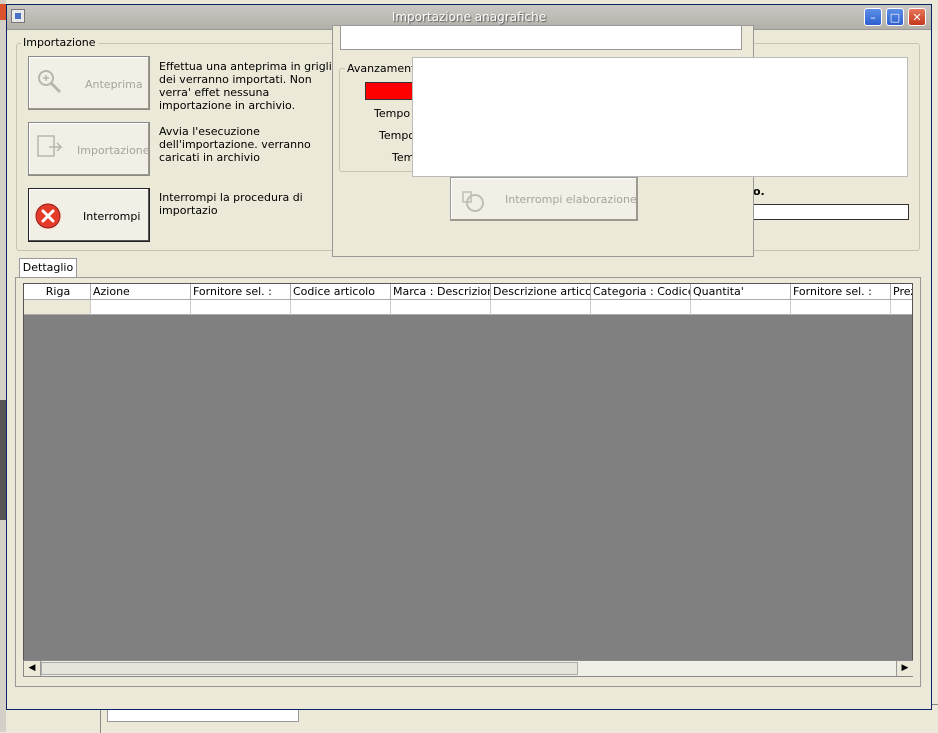 The height and width of the screenshot is (733, 938). What do you see at coordinates (48, 268) in the screenshot?
I see `tab-dettaglio: Dettaglio` at bounding box center [48, 268].